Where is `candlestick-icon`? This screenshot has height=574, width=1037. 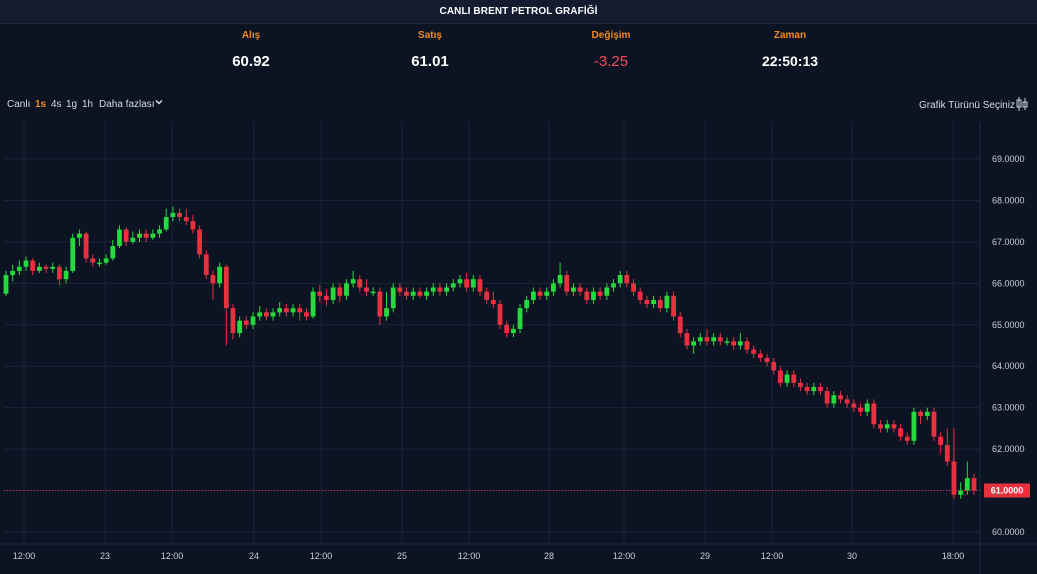 candlestick-icon is located at coordinates (1022, 104).